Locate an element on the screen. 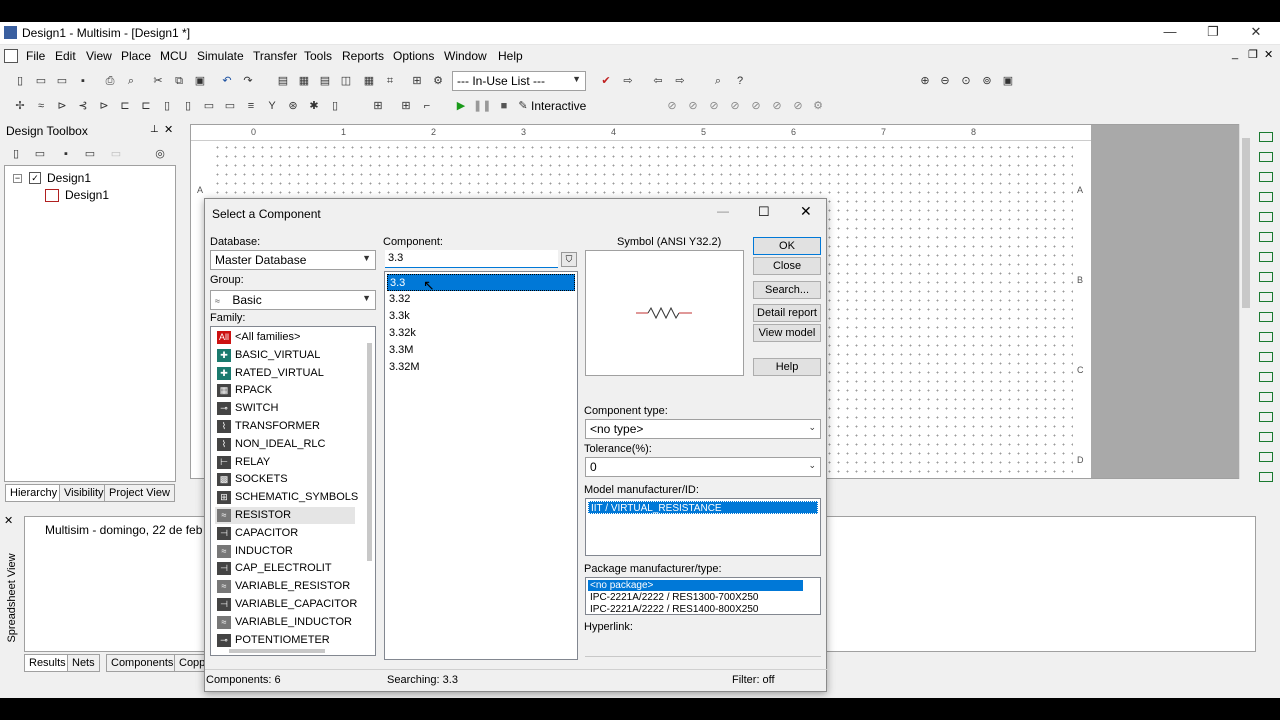  tab-visibility: Visibility is located at coordinates (84, 493).